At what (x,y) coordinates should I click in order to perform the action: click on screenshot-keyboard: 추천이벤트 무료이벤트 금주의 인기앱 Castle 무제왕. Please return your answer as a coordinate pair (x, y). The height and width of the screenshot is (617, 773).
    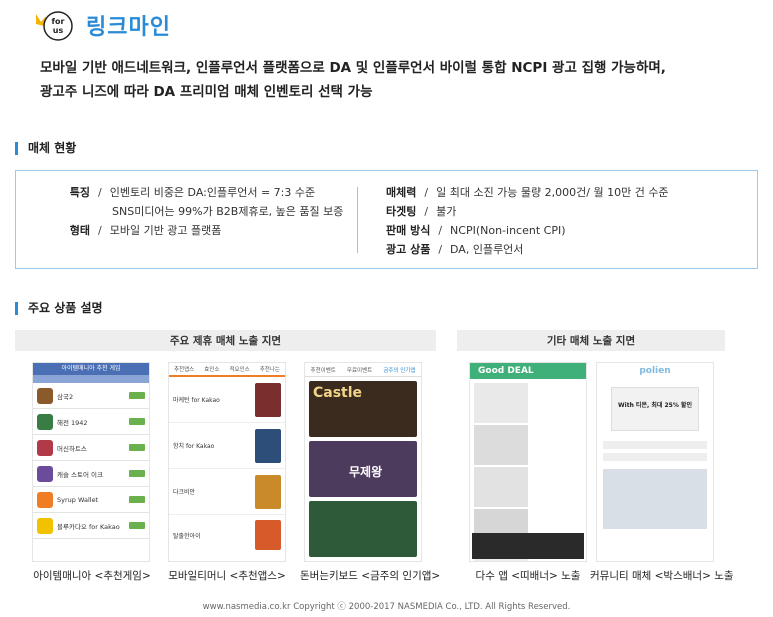
    Looking at the image, I should click on (363, 462).